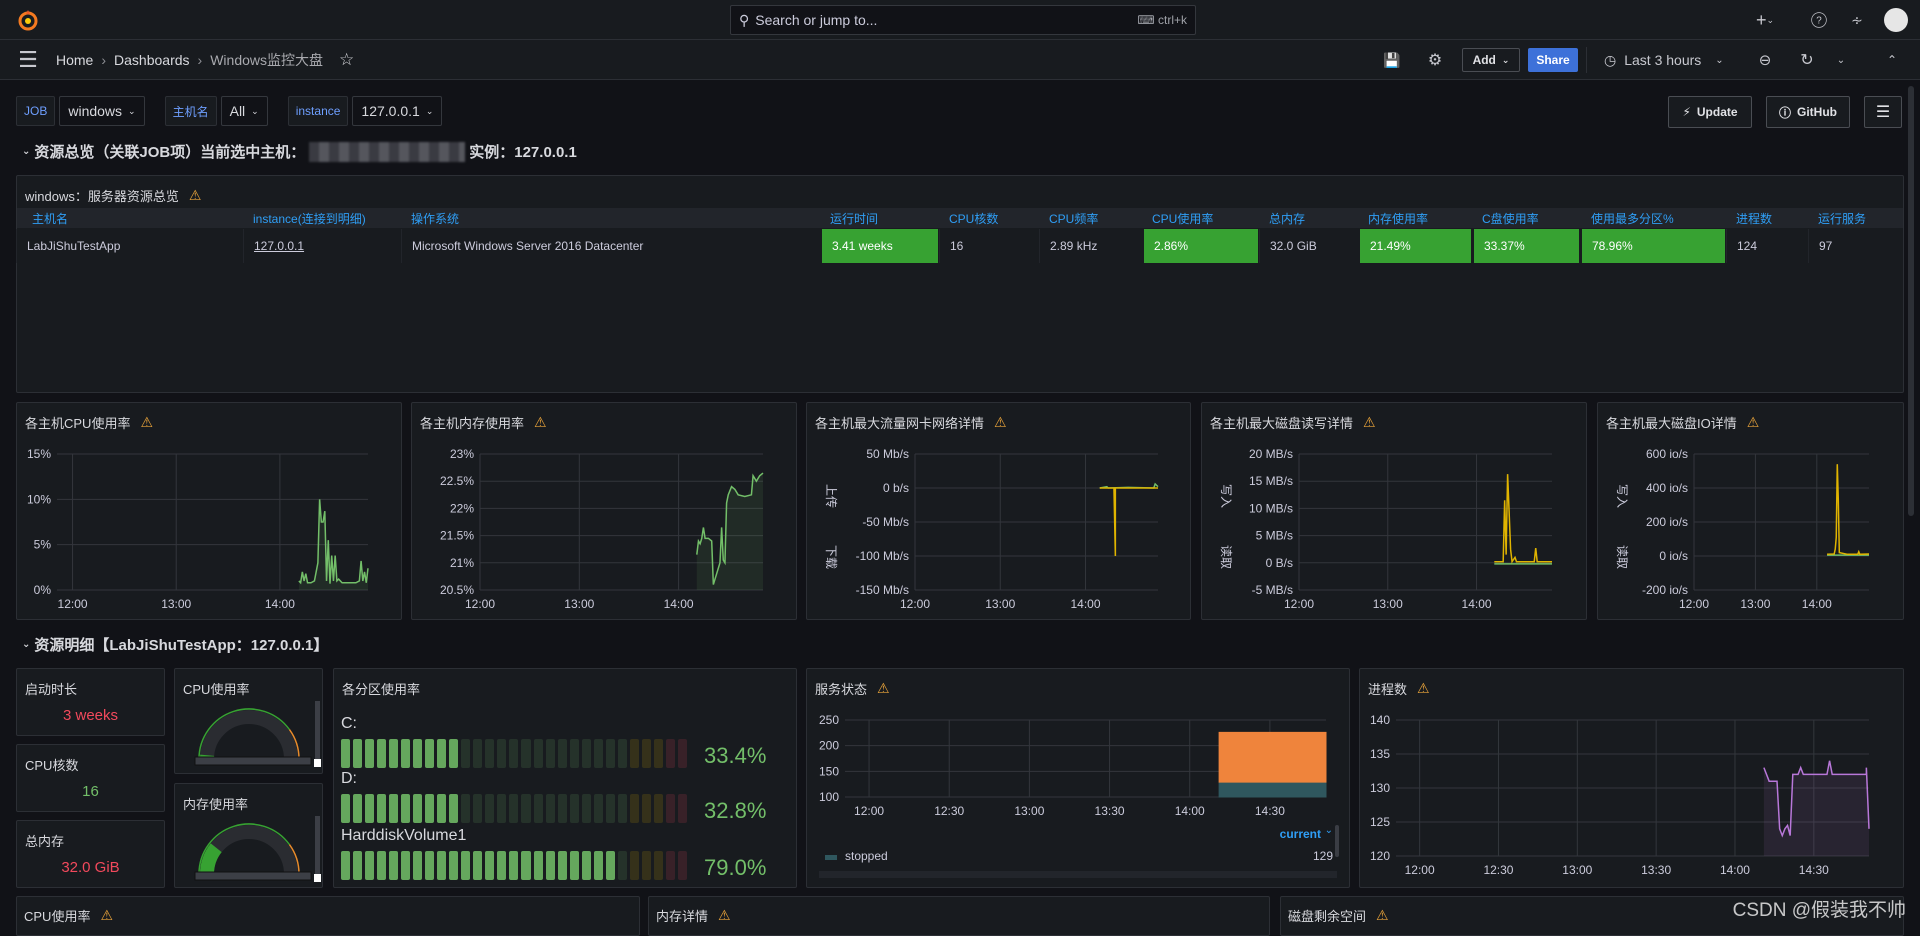 The image size is (1920, 936). I want to click on grafana-logo, so click(28, 20).